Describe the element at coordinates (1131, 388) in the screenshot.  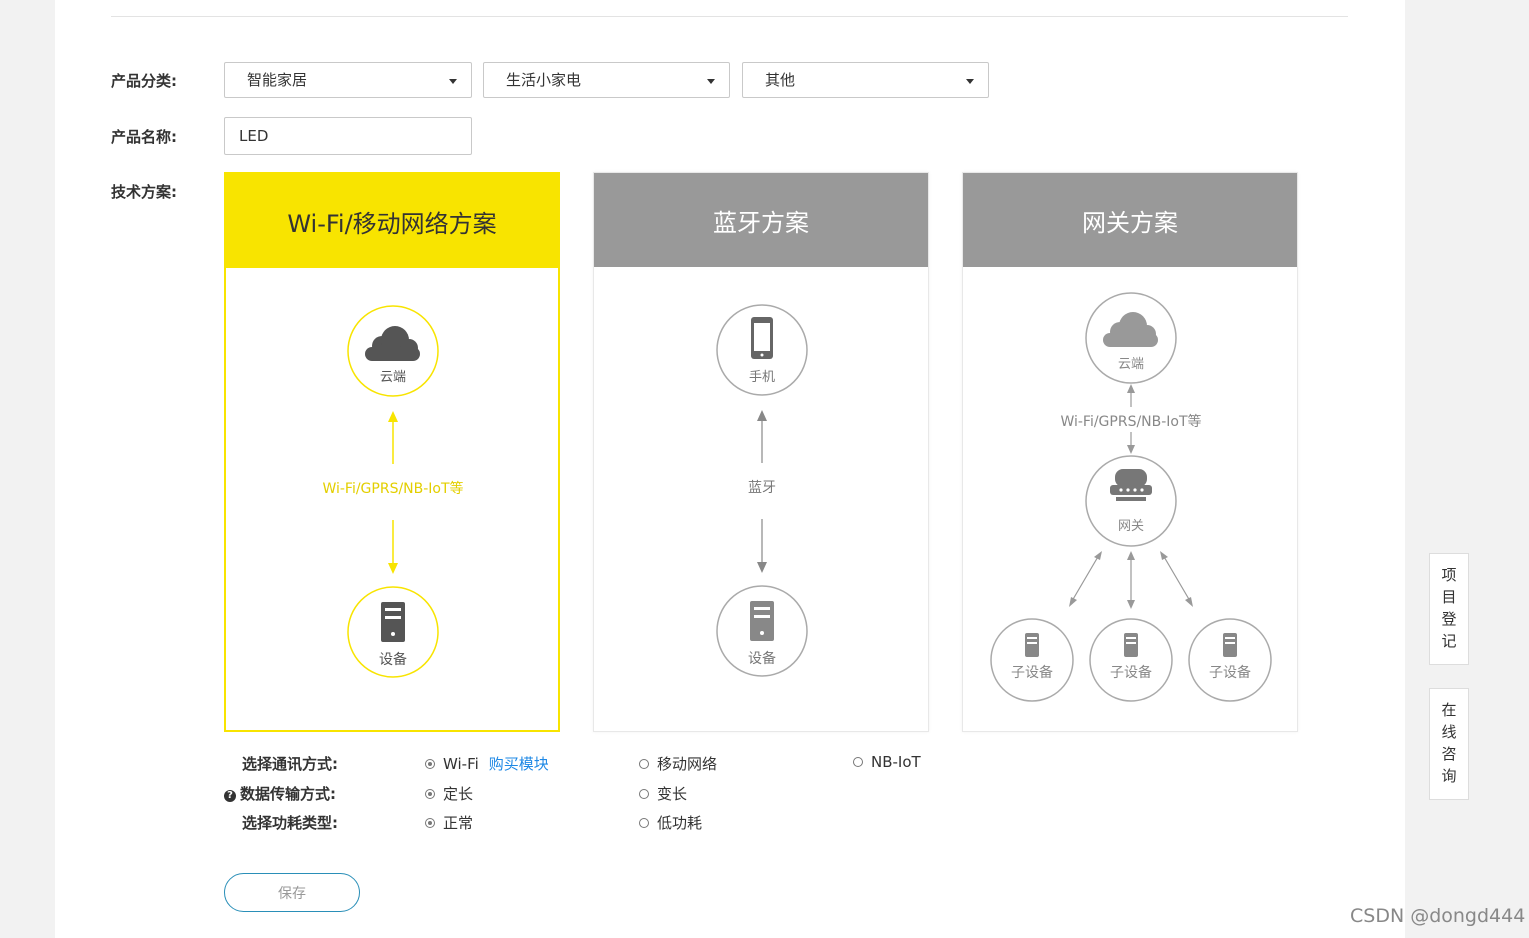
I see `arrow-up-icon` at that location.